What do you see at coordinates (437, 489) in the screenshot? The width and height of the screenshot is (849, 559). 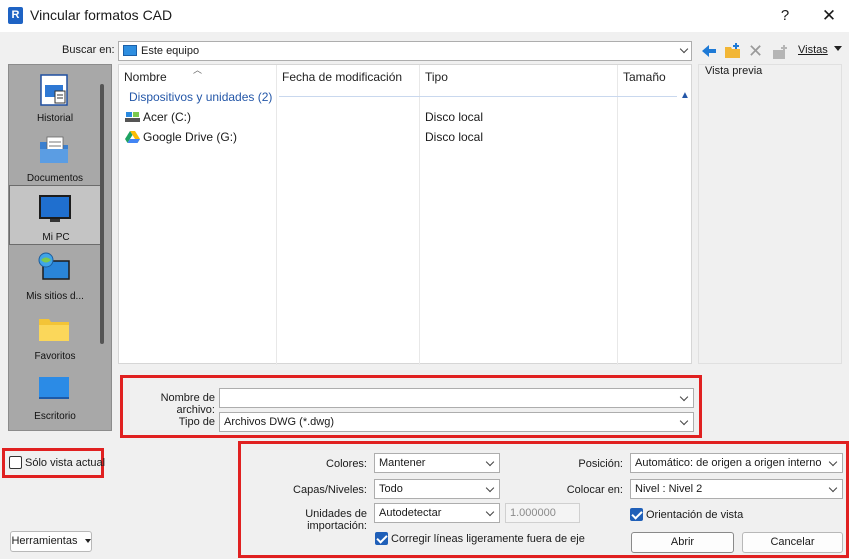 I see `layers-dropdown: Todo` at bounding box center [437, 489].